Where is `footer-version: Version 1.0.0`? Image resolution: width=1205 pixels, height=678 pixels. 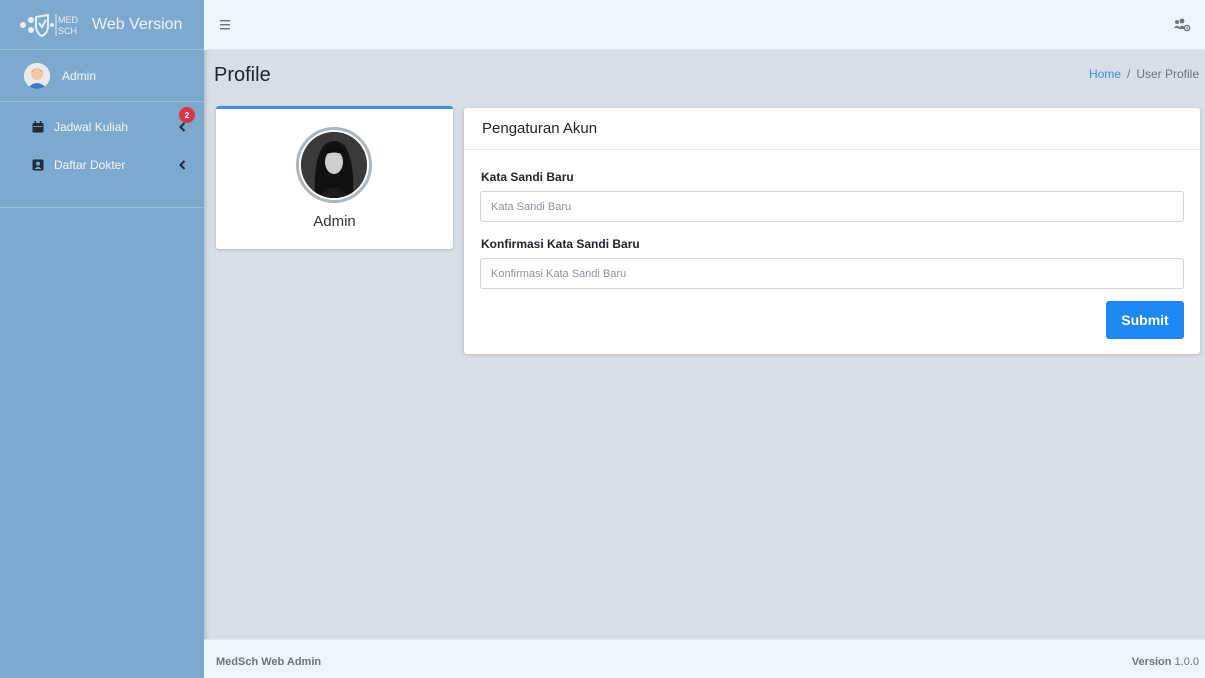
footer-version: Version 1.0.0 is located at coordinates (1165, 662).